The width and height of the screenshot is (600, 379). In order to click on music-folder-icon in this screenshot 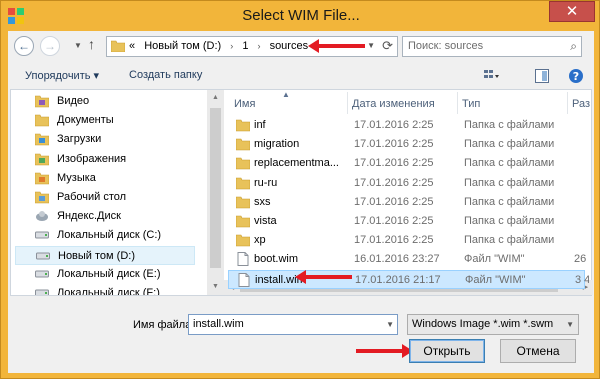, I will do `click(42, 178)`.